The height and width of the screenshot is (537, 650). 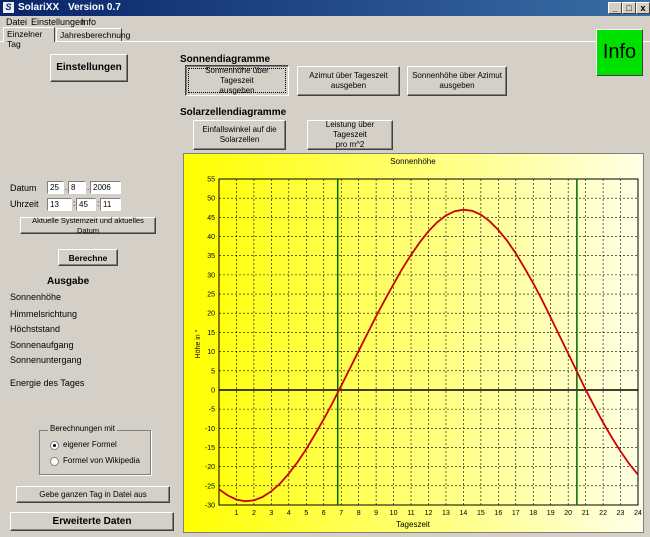 I want to click on x-tick-label: 21, so click(x=586, y=513).